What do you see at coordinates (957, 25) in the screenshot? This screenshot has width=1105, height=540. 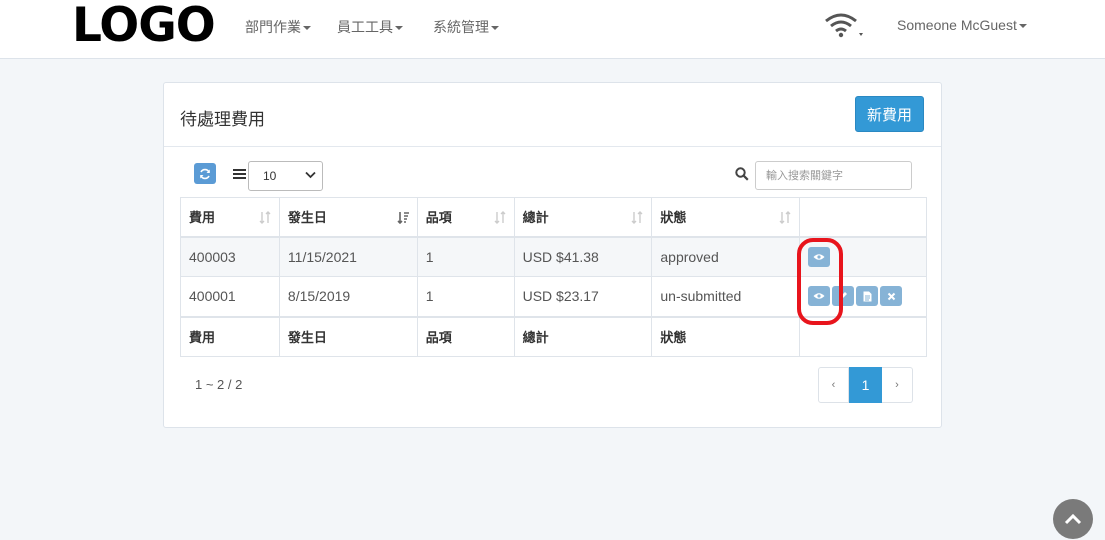 I see `user-name: Someone McGuest` at bounding box center [957, 25].